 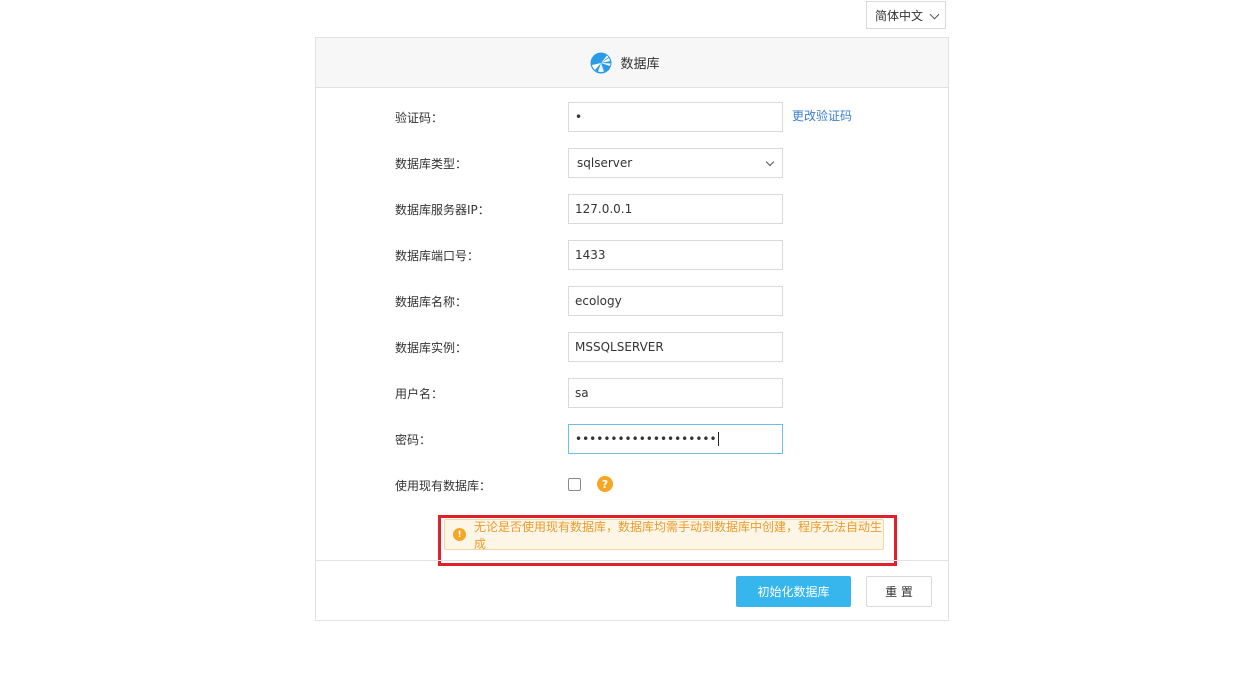 I want to click on init-database-button: 初始化数据库, so click(x=793, y=591).